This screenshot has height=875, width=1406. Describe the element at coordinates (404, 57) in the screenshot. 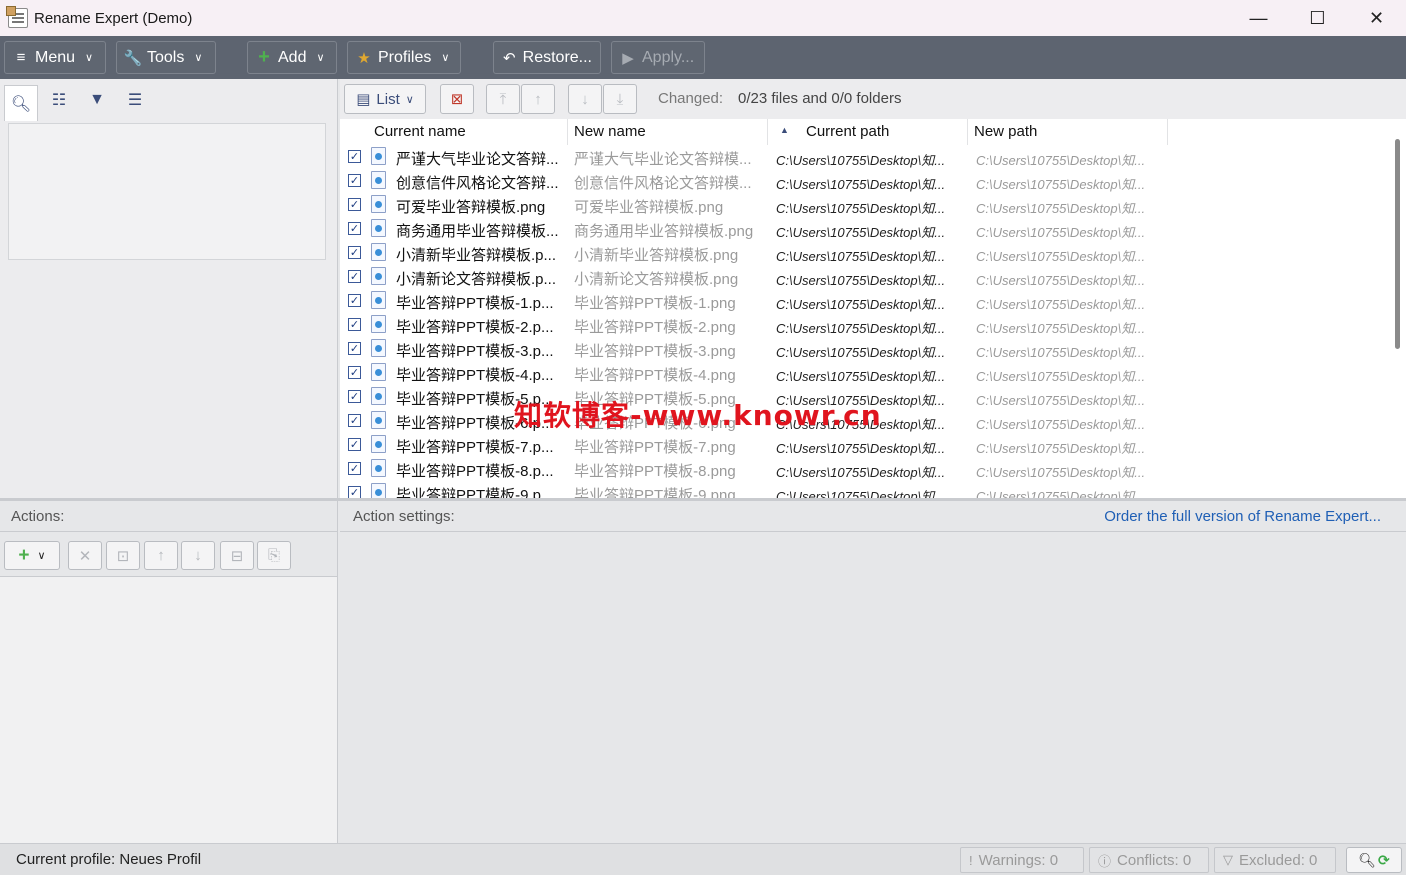

I see `profiles-button: ★ Profiles ∨` at that location.